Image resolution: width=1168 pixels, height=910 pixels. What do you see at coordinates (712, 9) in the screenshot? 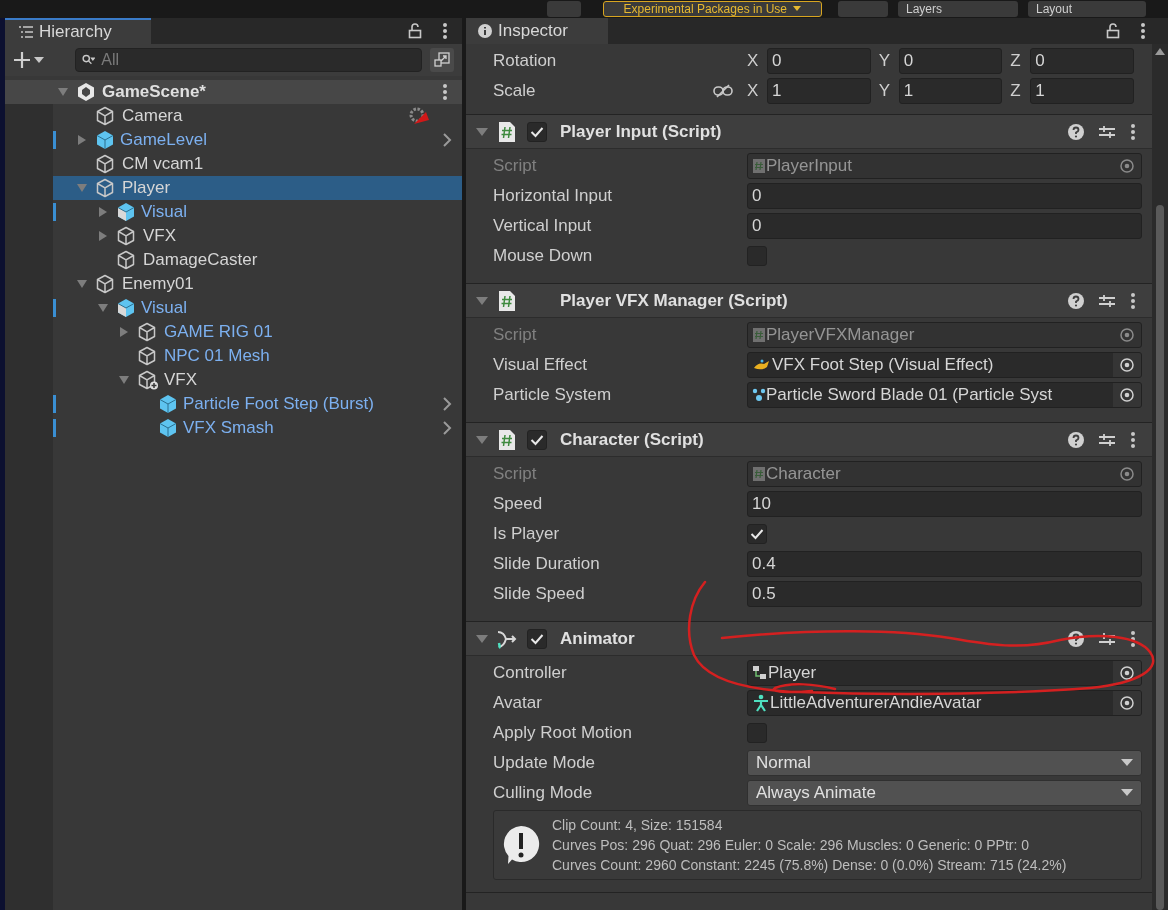
I see `packages-button: Experimental Packages in Use` at bounding box center [712, 9].